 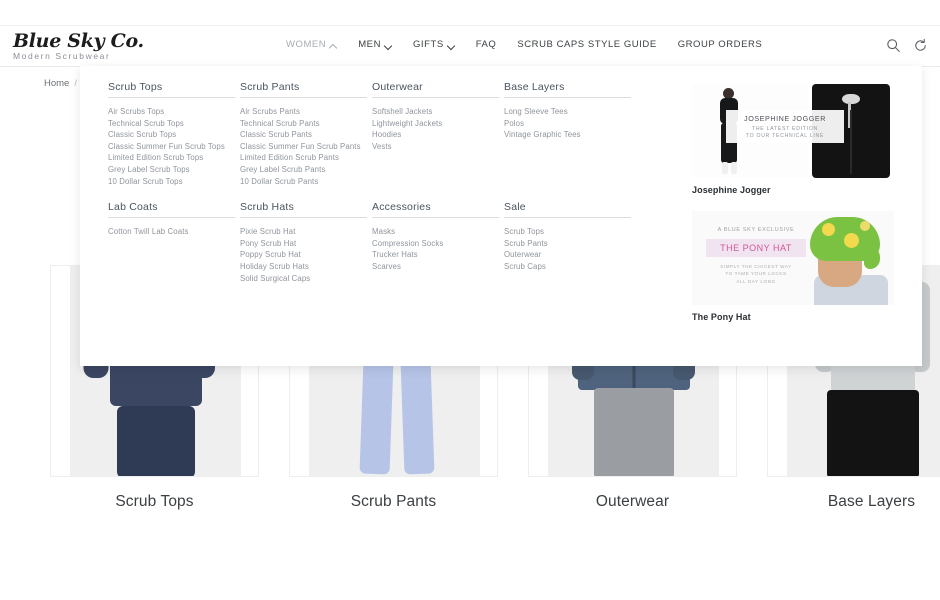 I want to click on nav-item-scrub-caps-style-guide: SCRUB CAPS STYLE GUIDE, so click(x=586, y=45).